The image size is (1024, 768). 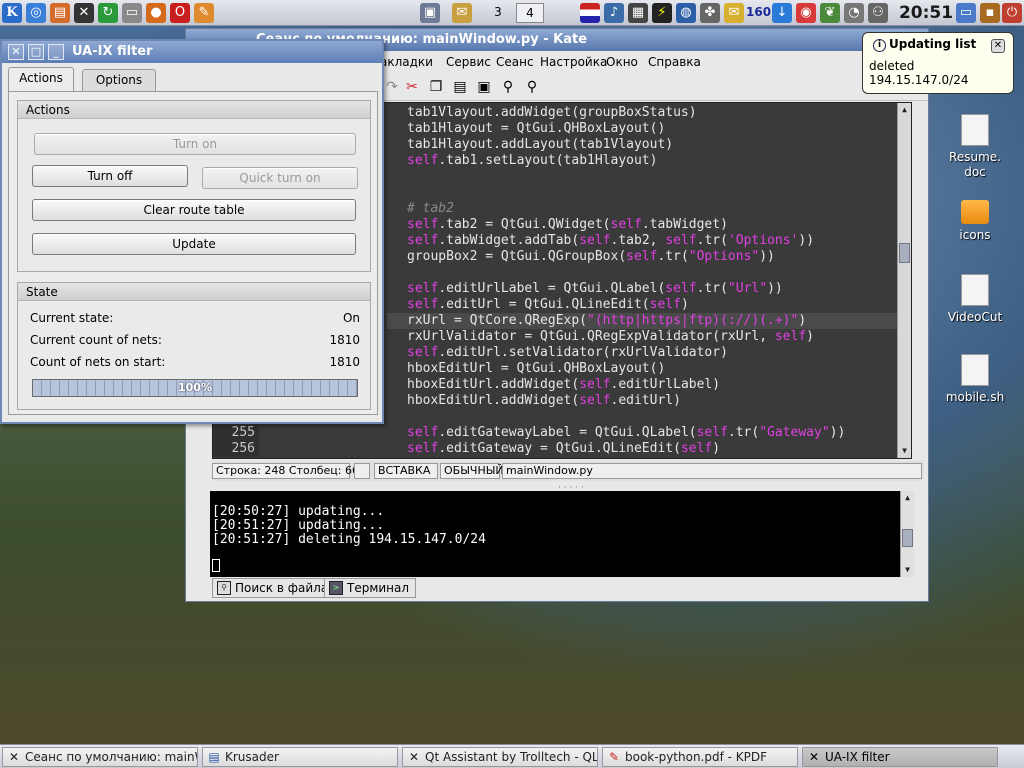 I want to click on drive-icon: ▭, so click(x=132, y=13).